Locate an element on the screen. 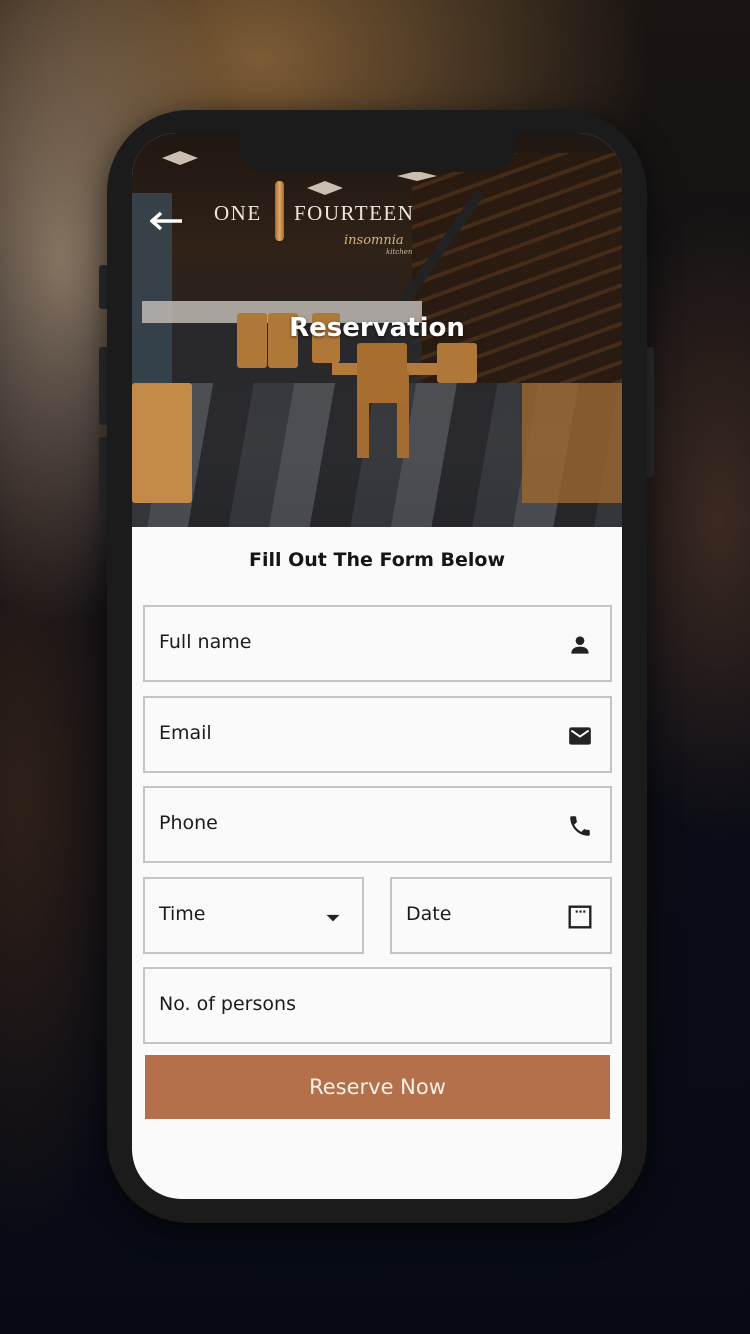  mail-icon is located at coordinates (580, 736).